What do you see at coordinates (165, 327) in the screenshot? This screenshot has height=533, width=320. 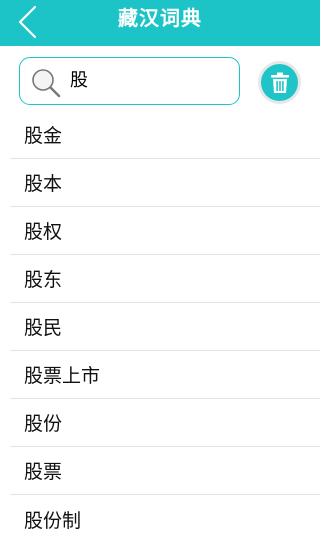 I see `list-item: 股民` at bounding box center [165, 327].